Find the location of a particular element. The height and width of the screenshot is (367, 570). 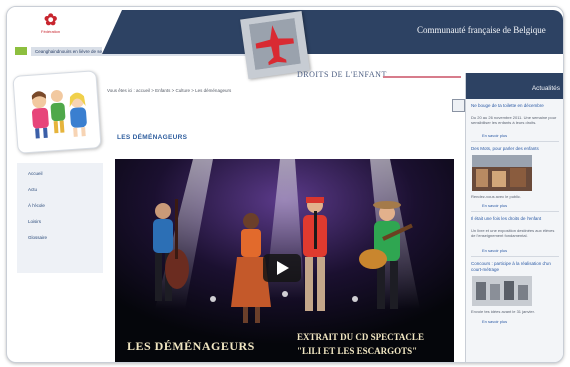

section-brand-rule is located at coordinates (422, 77).